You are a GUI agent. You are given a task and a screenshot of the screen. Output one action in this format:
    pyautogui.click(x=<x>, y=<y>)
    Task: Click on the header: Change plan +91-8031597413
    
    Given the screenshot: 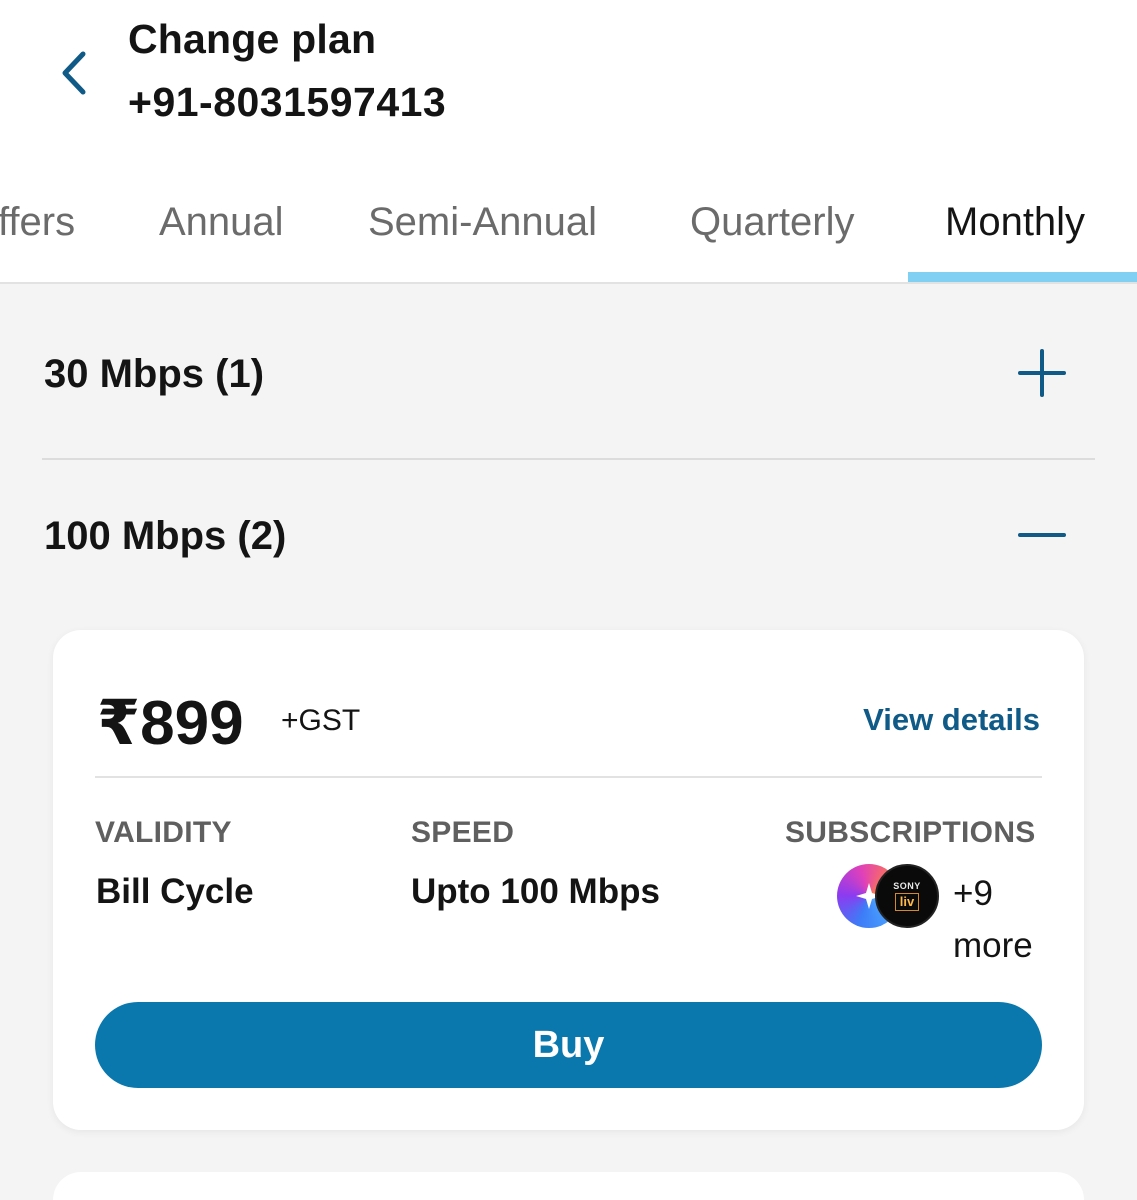 What is the action you would take?
    pyautogui.click(x=568, y=75)
    